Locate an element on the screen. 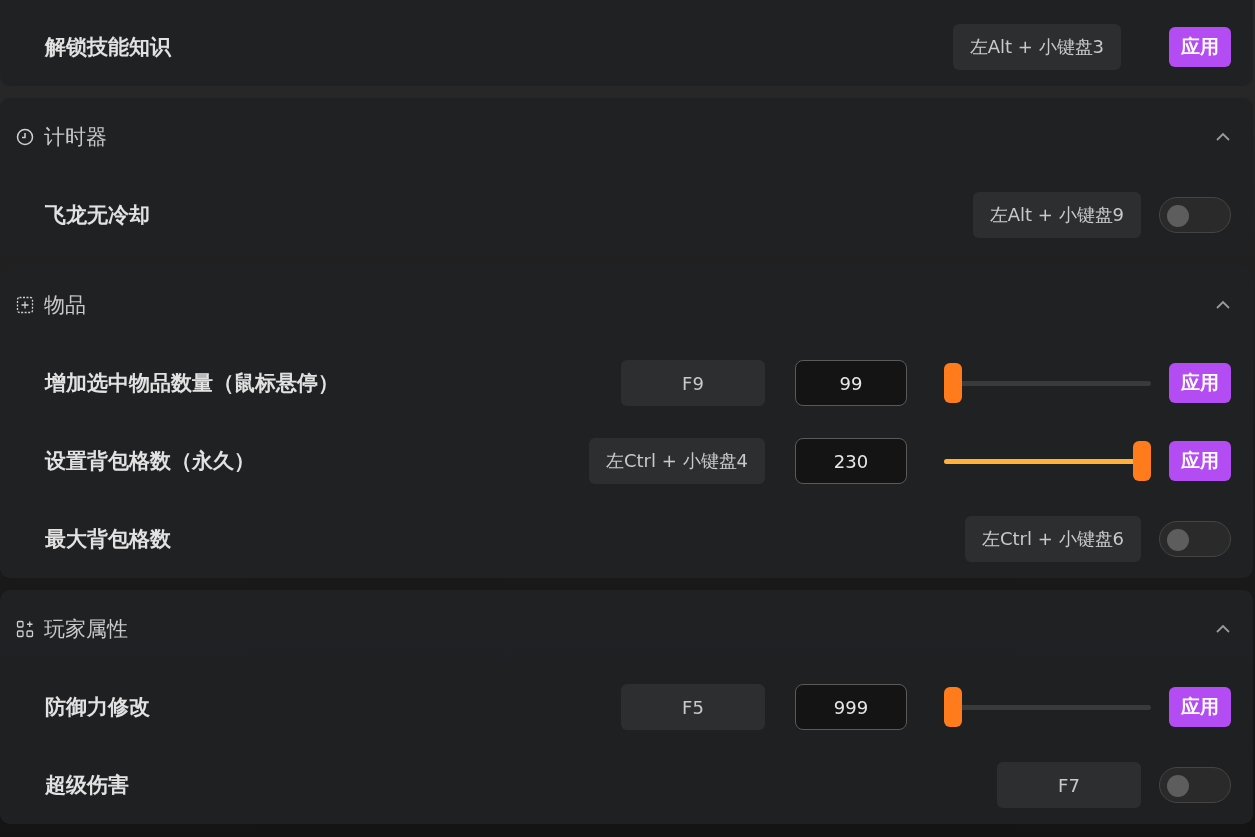 The image size is (1255, 837). hotkey-chip: F5 is located at coordinates (693, 707).